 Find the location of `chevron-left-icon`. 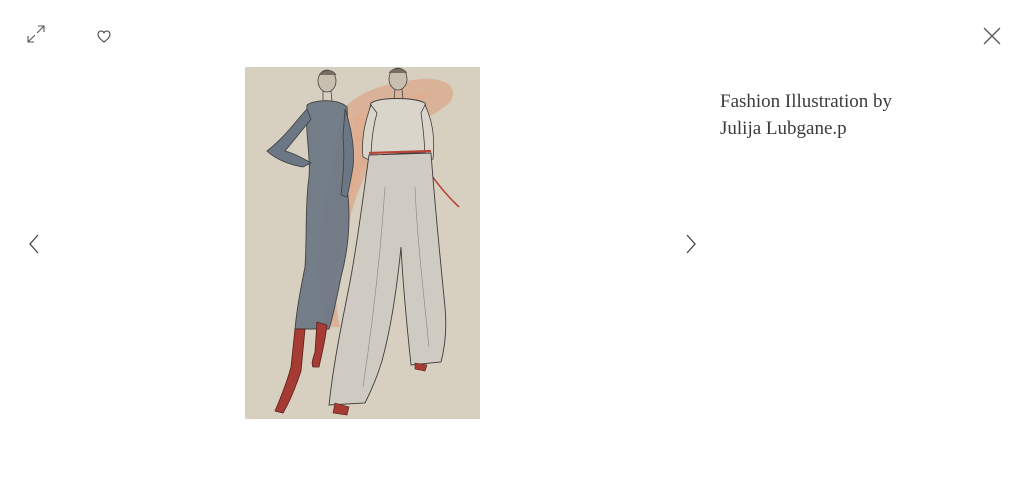

chevron-left-icon is located at coordinates (34, 244).